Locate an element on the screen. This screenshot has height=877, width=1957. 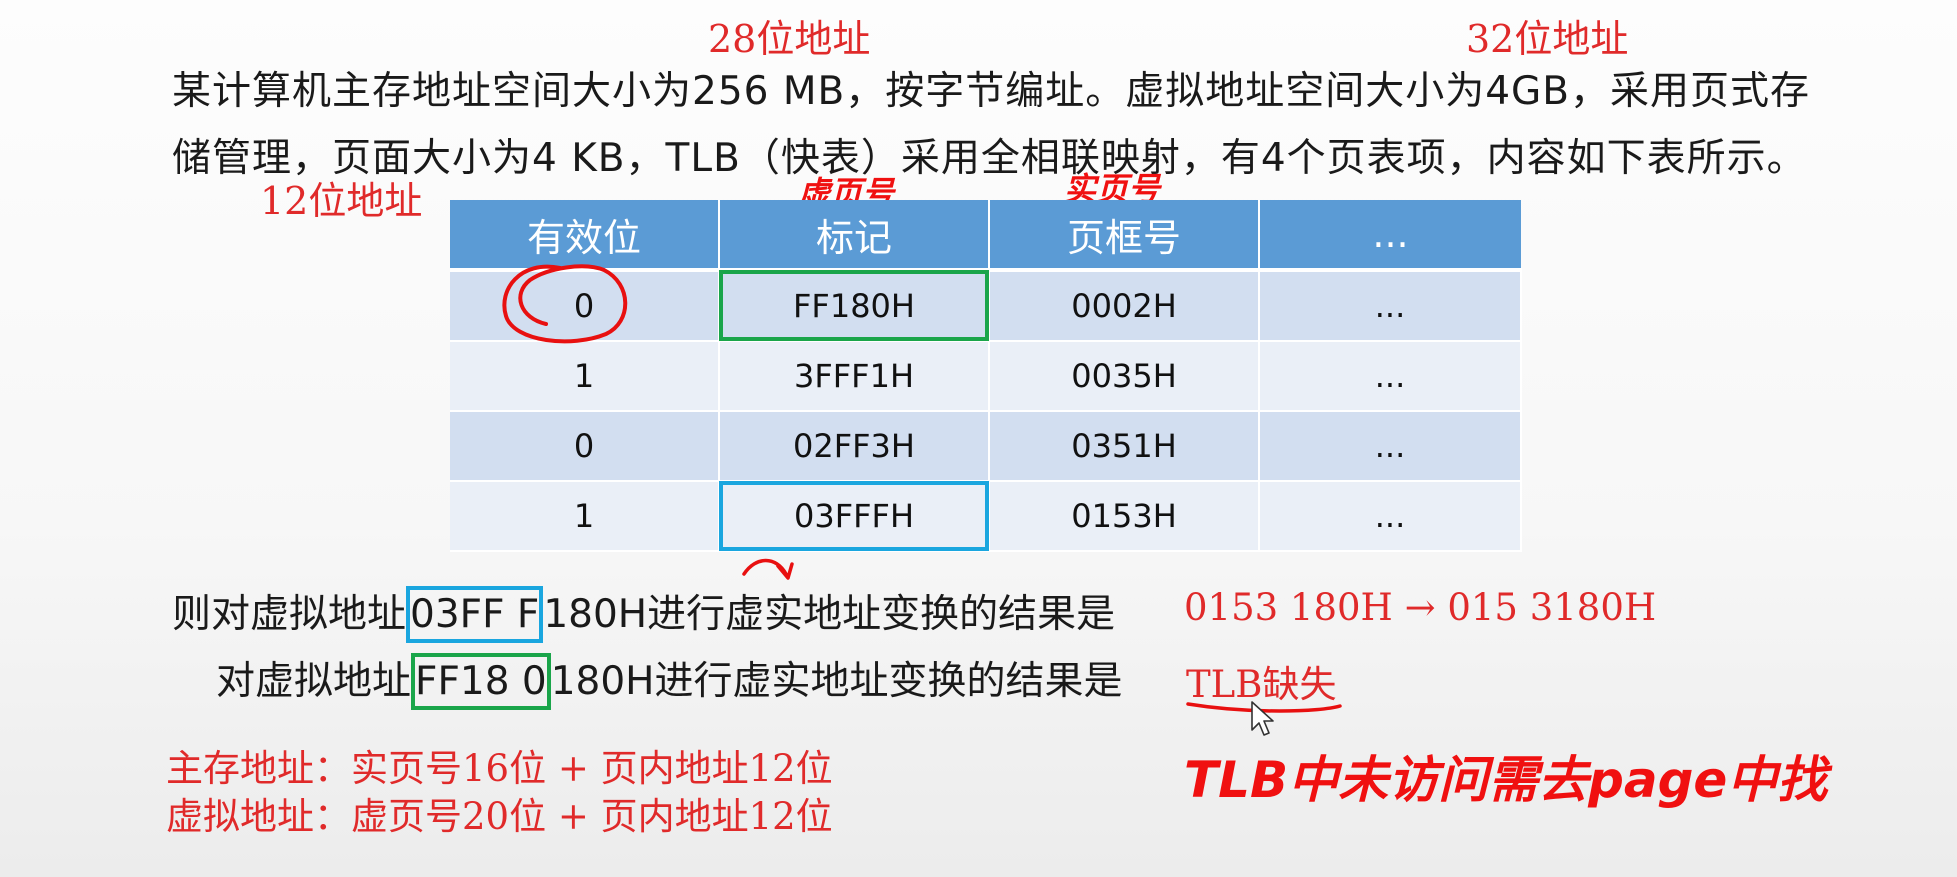
handdrawn-arrow is located at coordinates (768, 569).